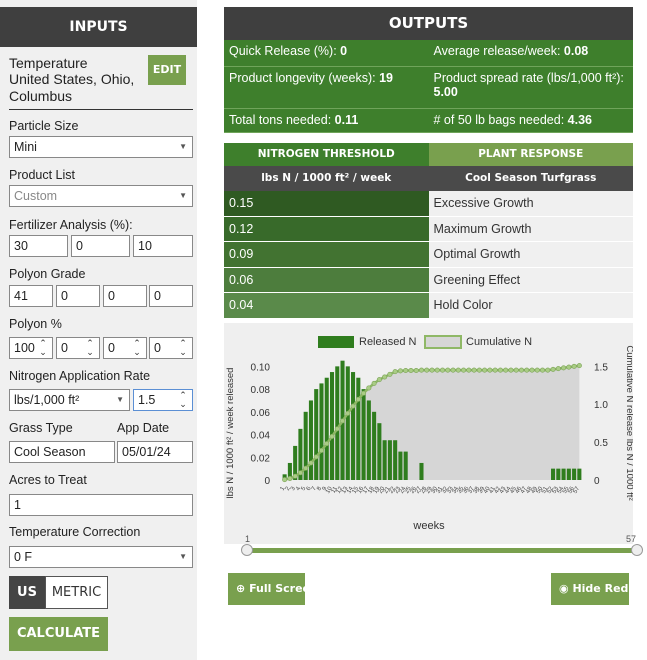  What do you see at coordinates (445, 92) in the screenshot?
I see `stat-value: 5.00` at bounding box center [445, 92].